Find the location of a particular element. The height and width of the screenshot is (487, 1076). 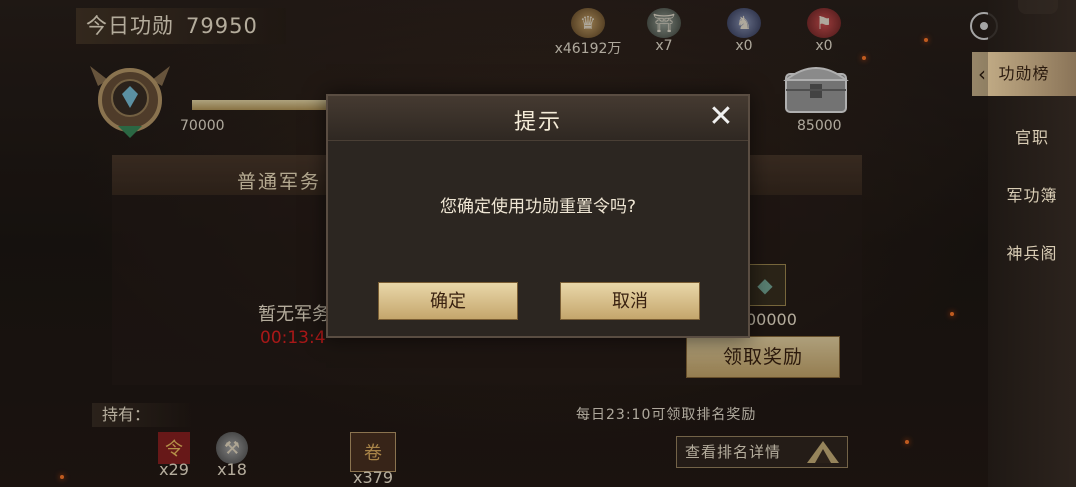

sidebar-item-label: 军功簿 is located at coordinates (1032, 195).